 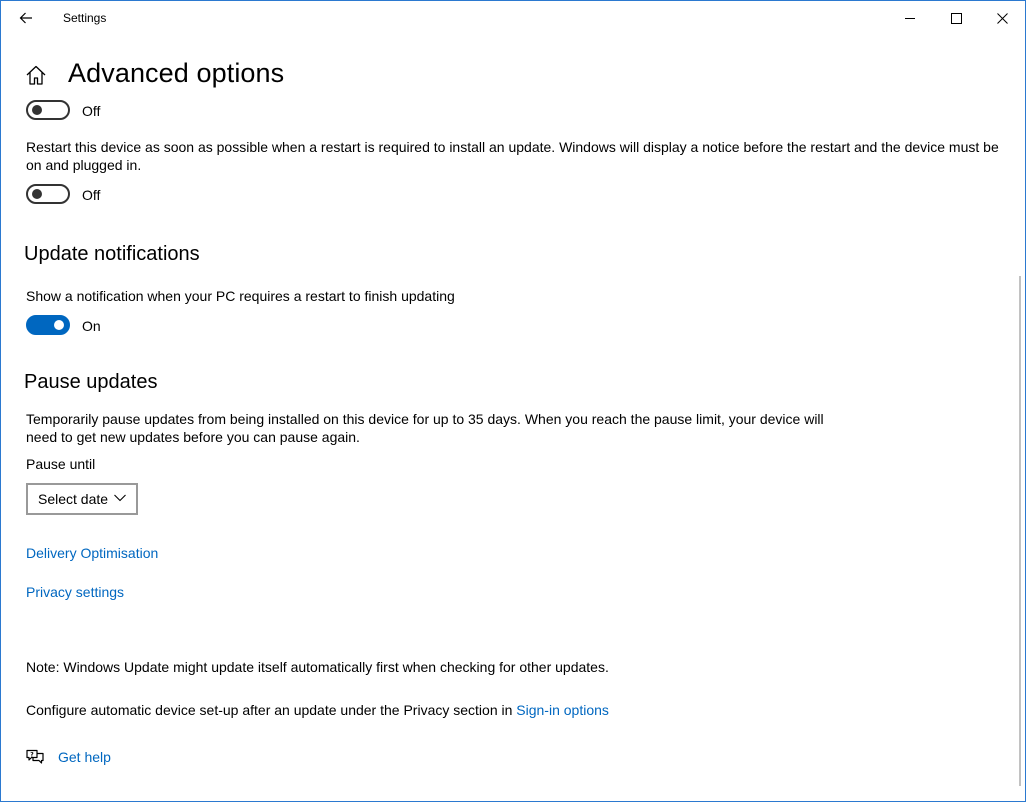 I want to click on scrollbar-thumb, so click(x=1020, y=531).